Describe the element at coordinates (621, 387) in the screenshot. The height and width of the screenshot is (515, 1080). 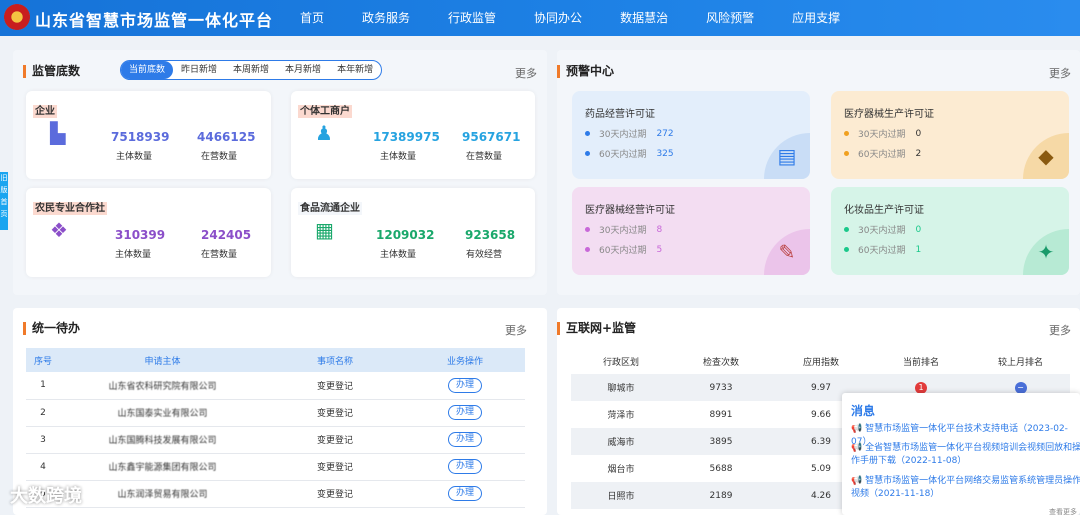
I see `cell-region: 聊城市` at that location.